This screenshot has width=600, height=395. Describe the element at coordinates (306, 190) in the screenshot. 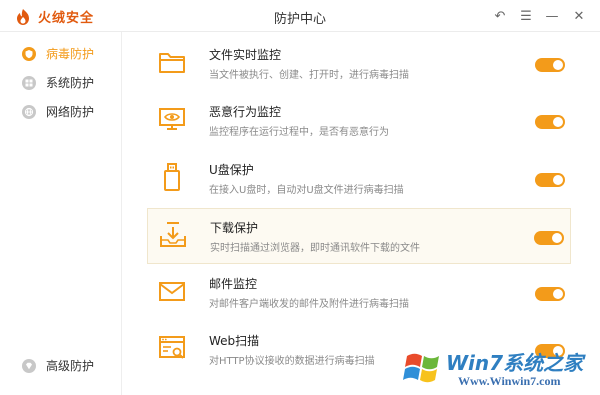

I see `feature-description: 在接入U盘时，自动对U盘文件进行病毒扫描` at that location.